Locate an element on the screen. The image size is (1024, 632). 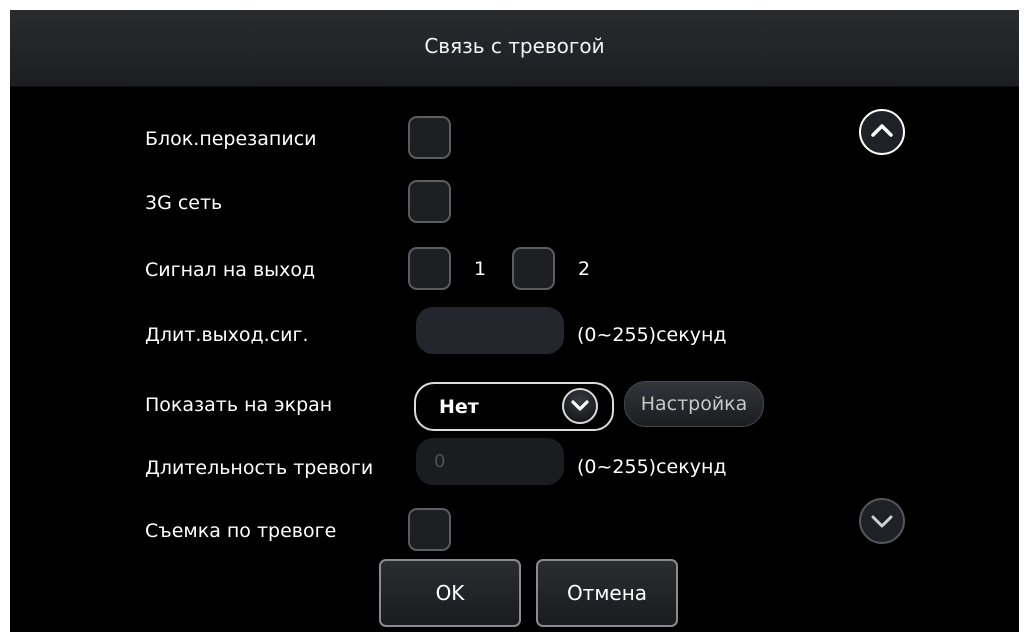
dialog-title: Связь с тревогой is located at coordinates (514, 46).